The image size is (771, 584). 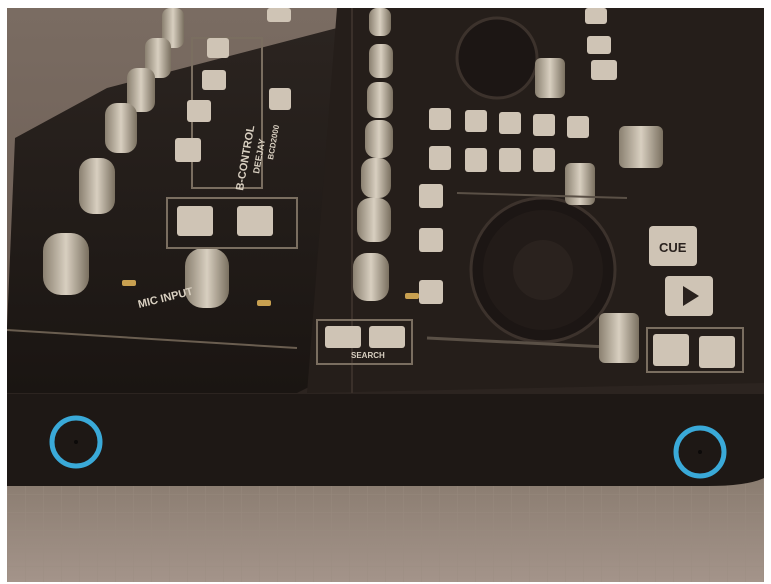 I want to click on svg-text: SEARCH, so click(x=368, y=355).